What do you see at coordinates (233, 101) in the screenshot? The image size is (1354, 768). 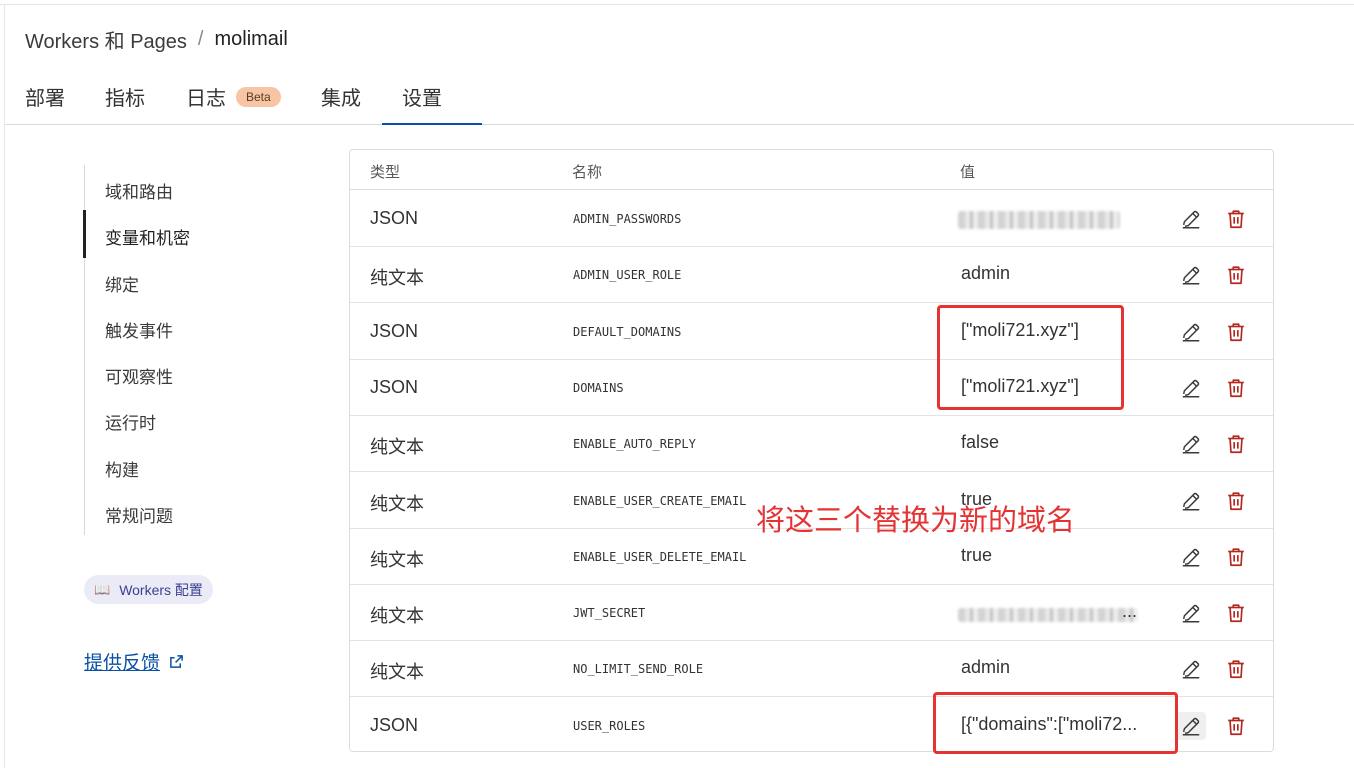 I see `tab-logs: 日志 Beta` at bounding box center [233, 101].